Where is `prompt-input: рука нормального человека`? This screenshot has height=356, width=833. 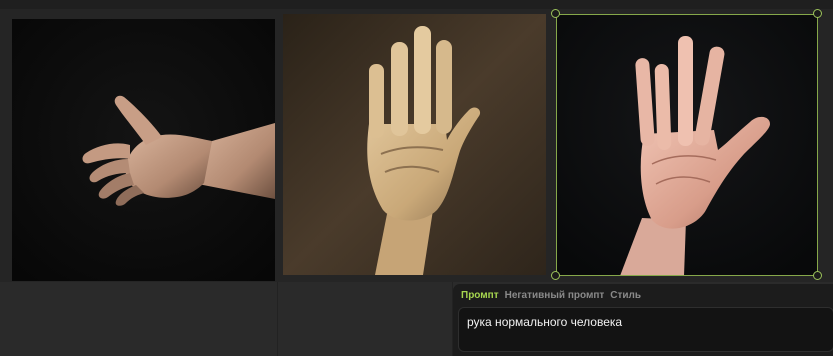 prompt-input: рука нормального человека is located at coordinates (645, 329).